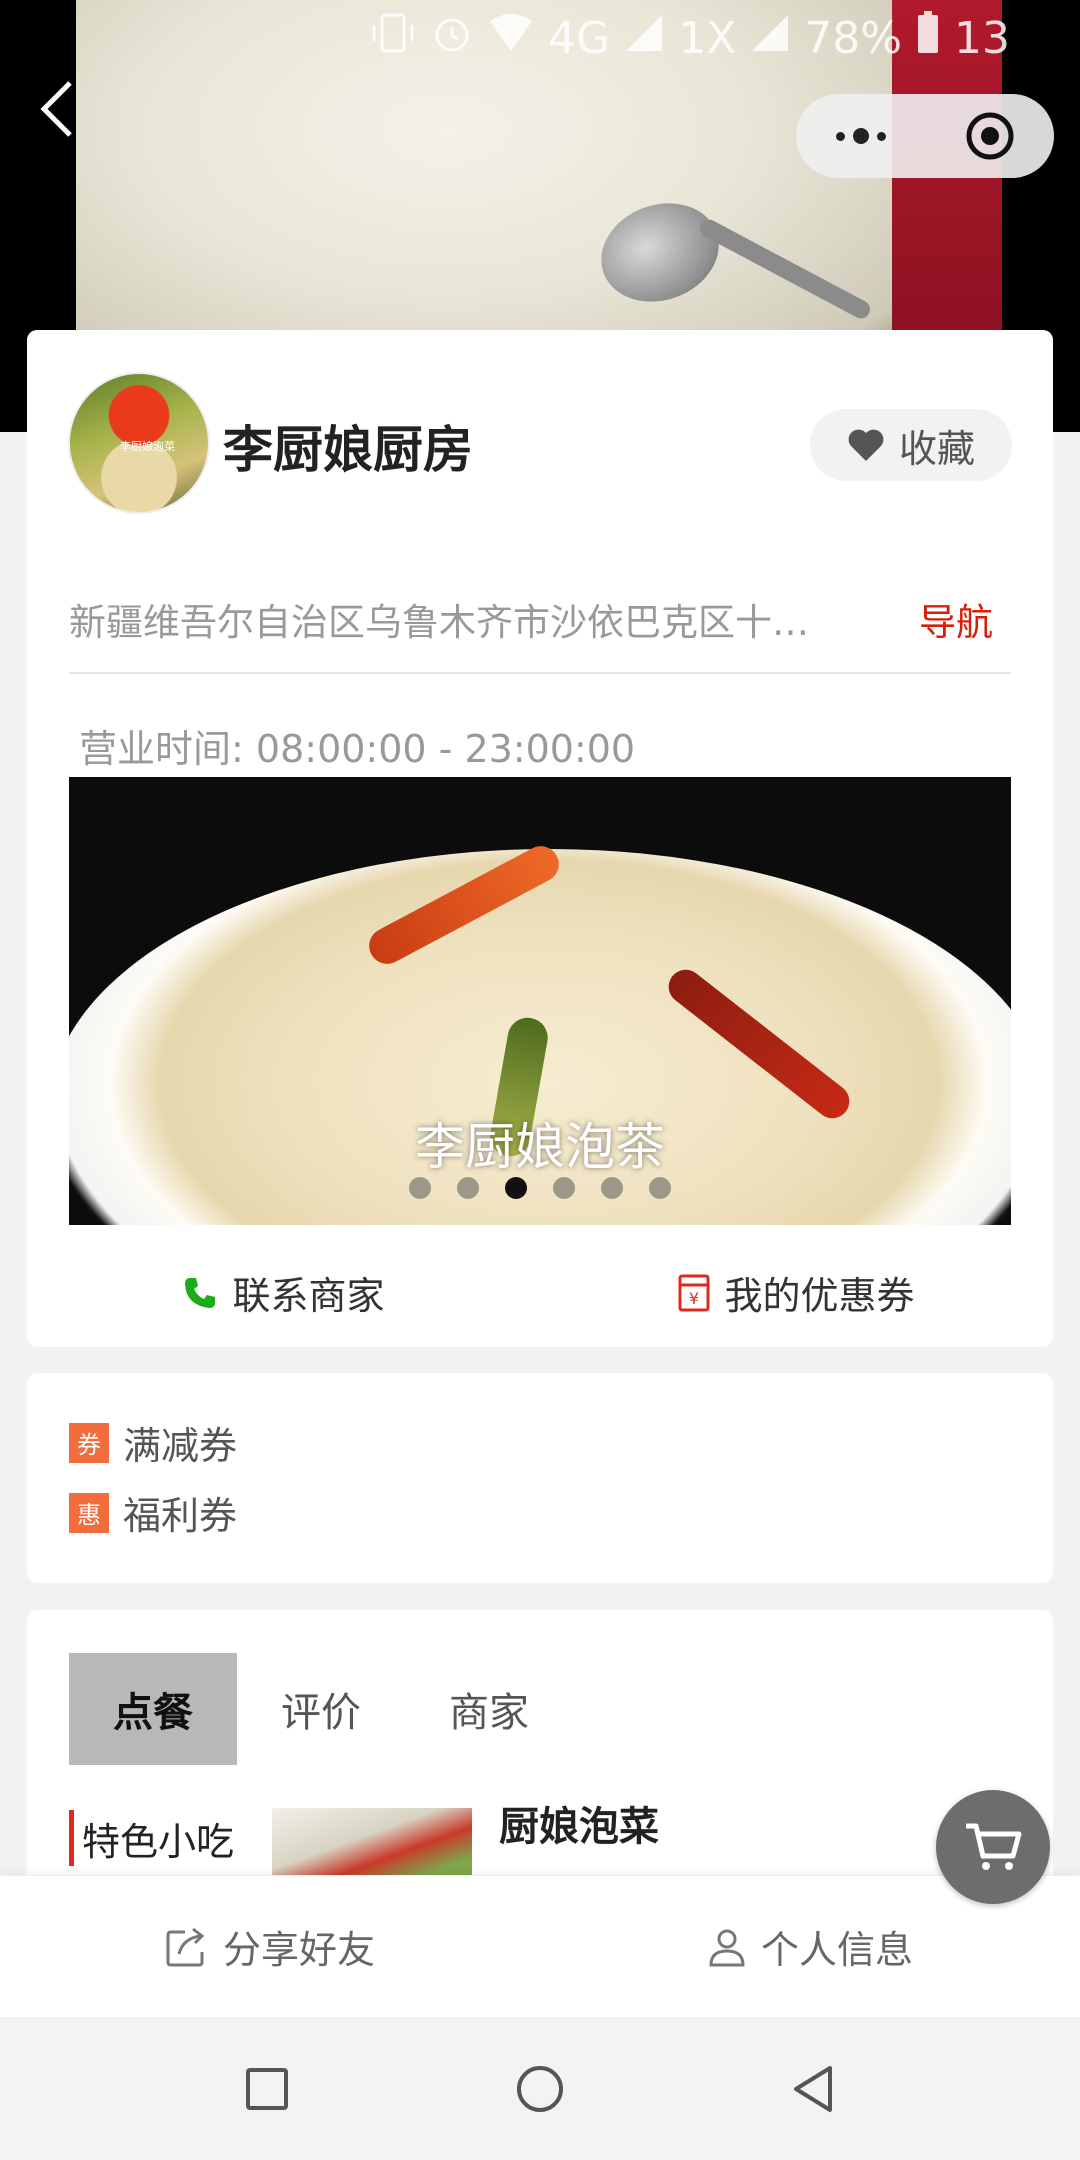  I want to click on shop-logo: 李厨娘泡菜, so click(139, 443).